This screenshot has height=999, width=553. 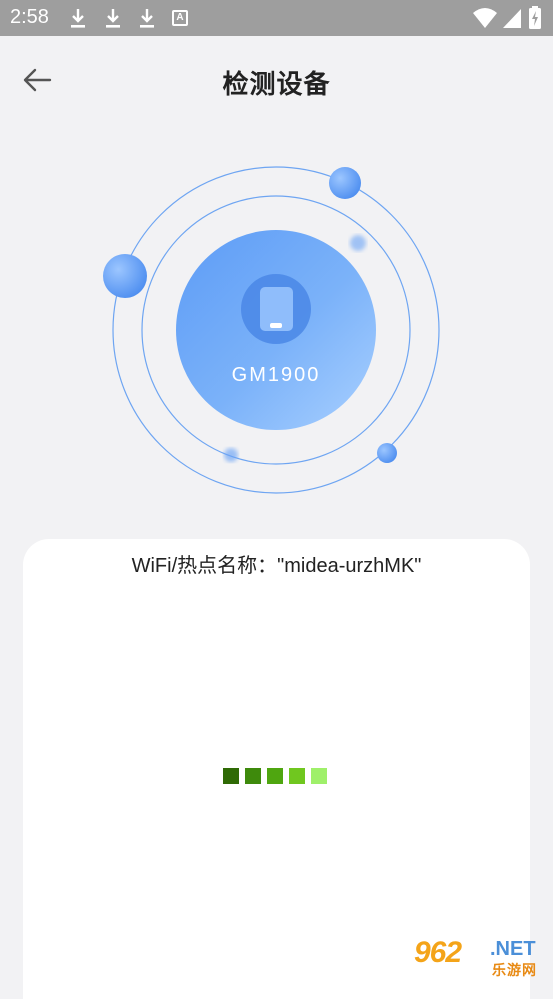 What do you see at coordinates (513, 949) in the screenshot?
I see `watermark-suffix: .NET` at bounding box center [513, 949].